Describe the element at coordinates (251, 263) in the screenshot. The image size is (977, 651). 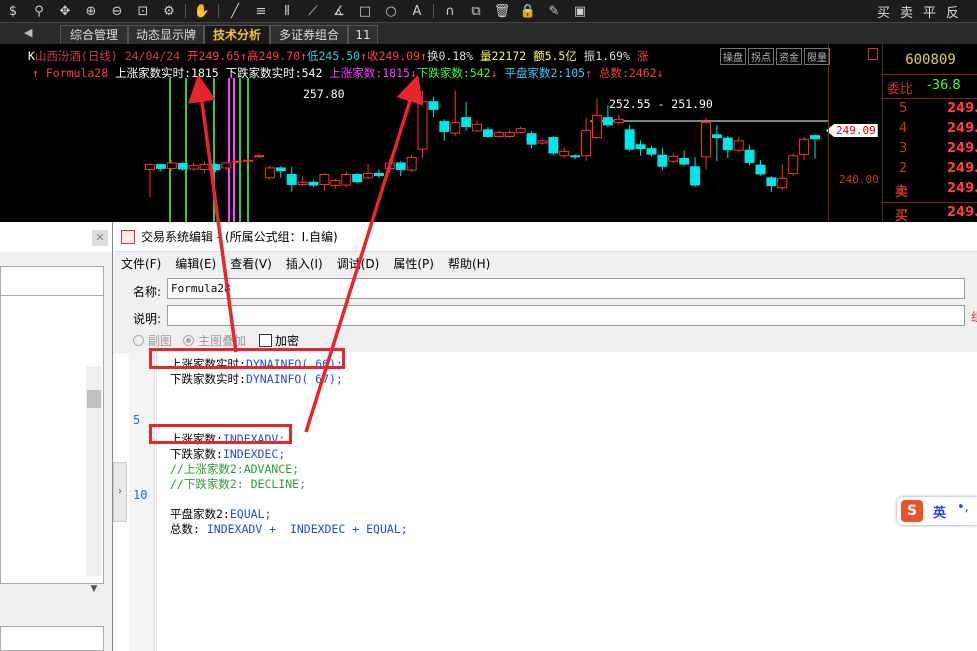
I see `menu-view: 查看(V)` at that location.